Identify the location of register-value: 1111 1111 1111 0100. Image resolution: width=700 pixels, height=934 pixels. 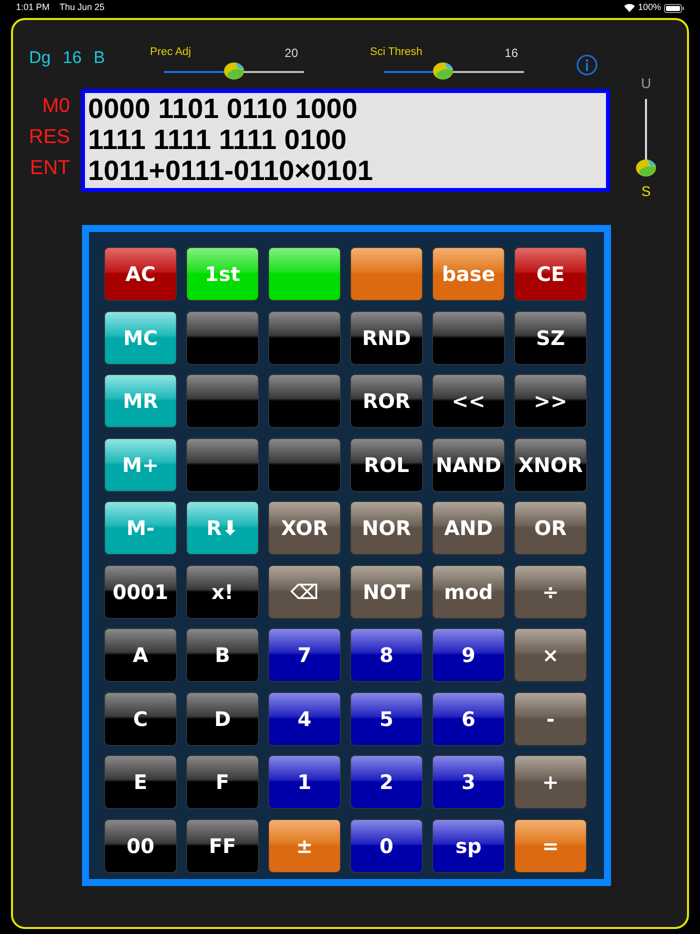
(218, 139).